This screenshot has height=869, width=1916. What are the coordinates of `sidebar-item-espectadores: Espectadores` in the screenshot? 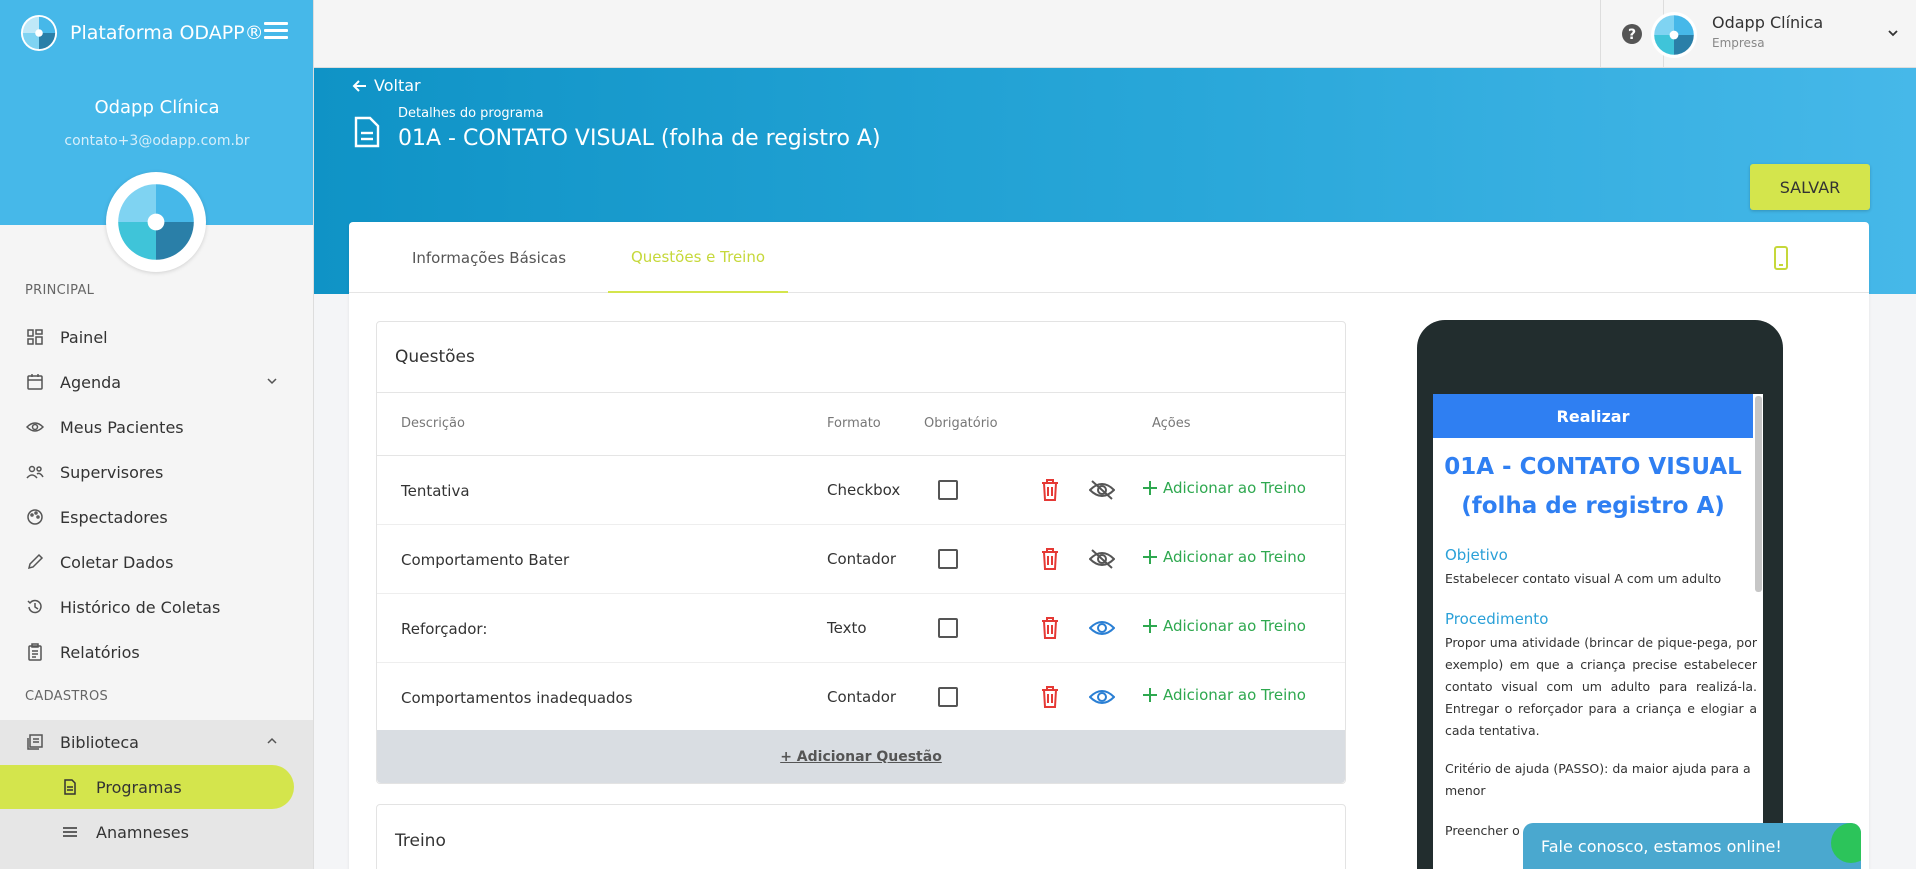 It's located at (156, 517).